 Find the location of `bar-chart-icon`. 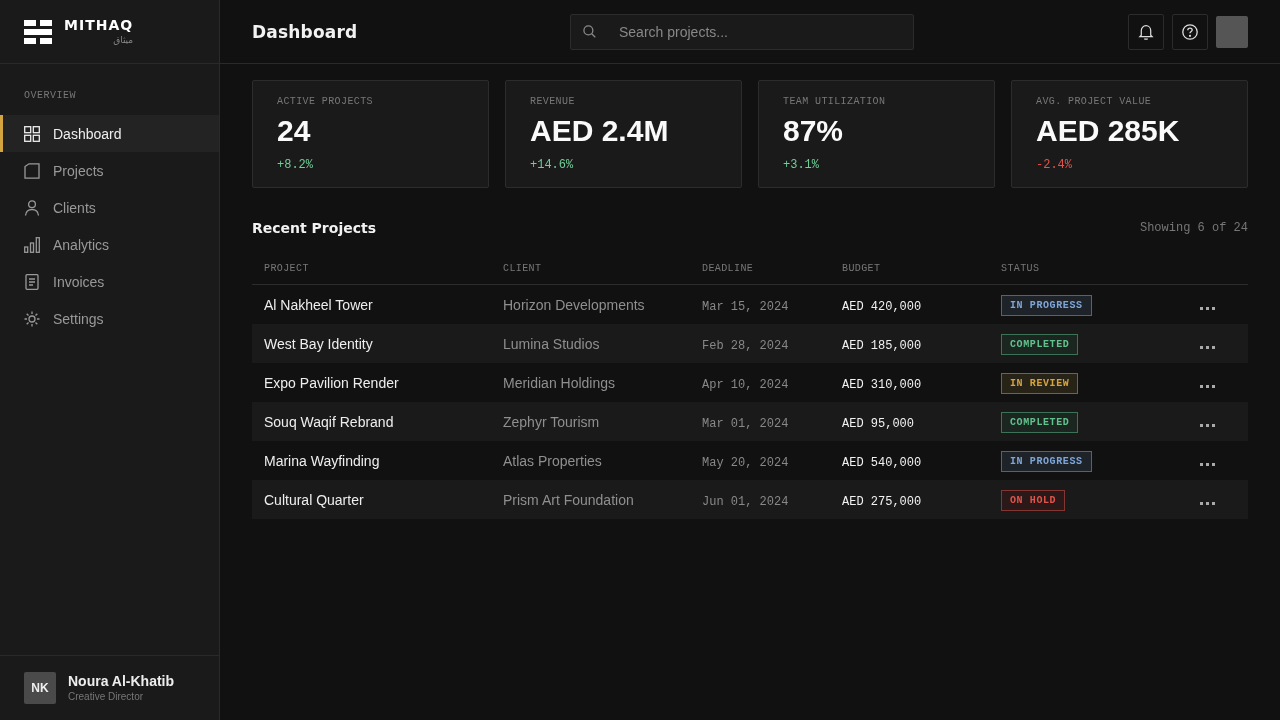

bar-chart-icon is located at coordinates (32, 244).